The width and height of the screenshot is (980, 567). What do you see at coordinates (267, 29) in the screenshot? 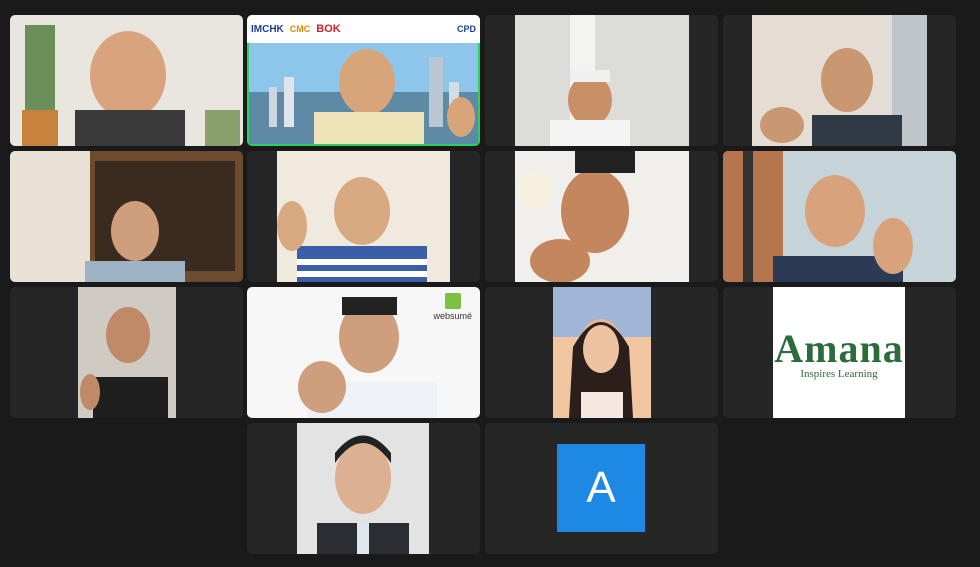
I see `imchk-logo: IMCHK` at bounding box center [267, 29].